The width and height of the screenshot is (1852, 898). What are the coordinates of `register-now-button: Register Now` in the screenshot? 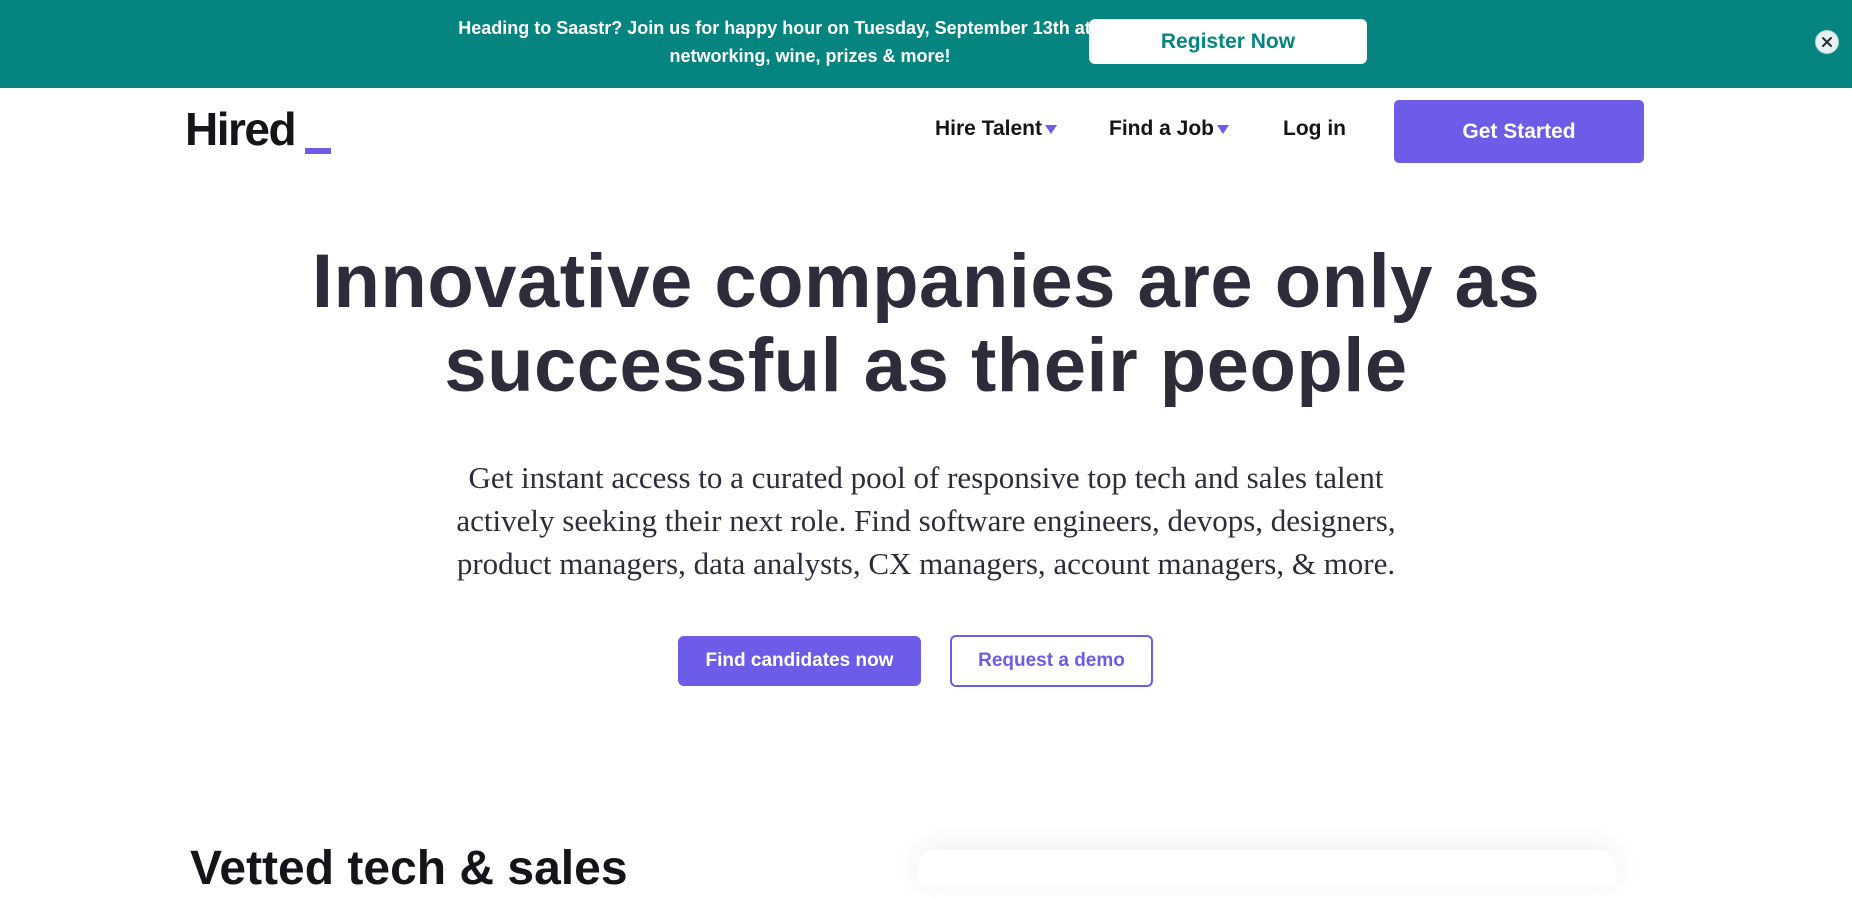 It's located at (1228, 41).